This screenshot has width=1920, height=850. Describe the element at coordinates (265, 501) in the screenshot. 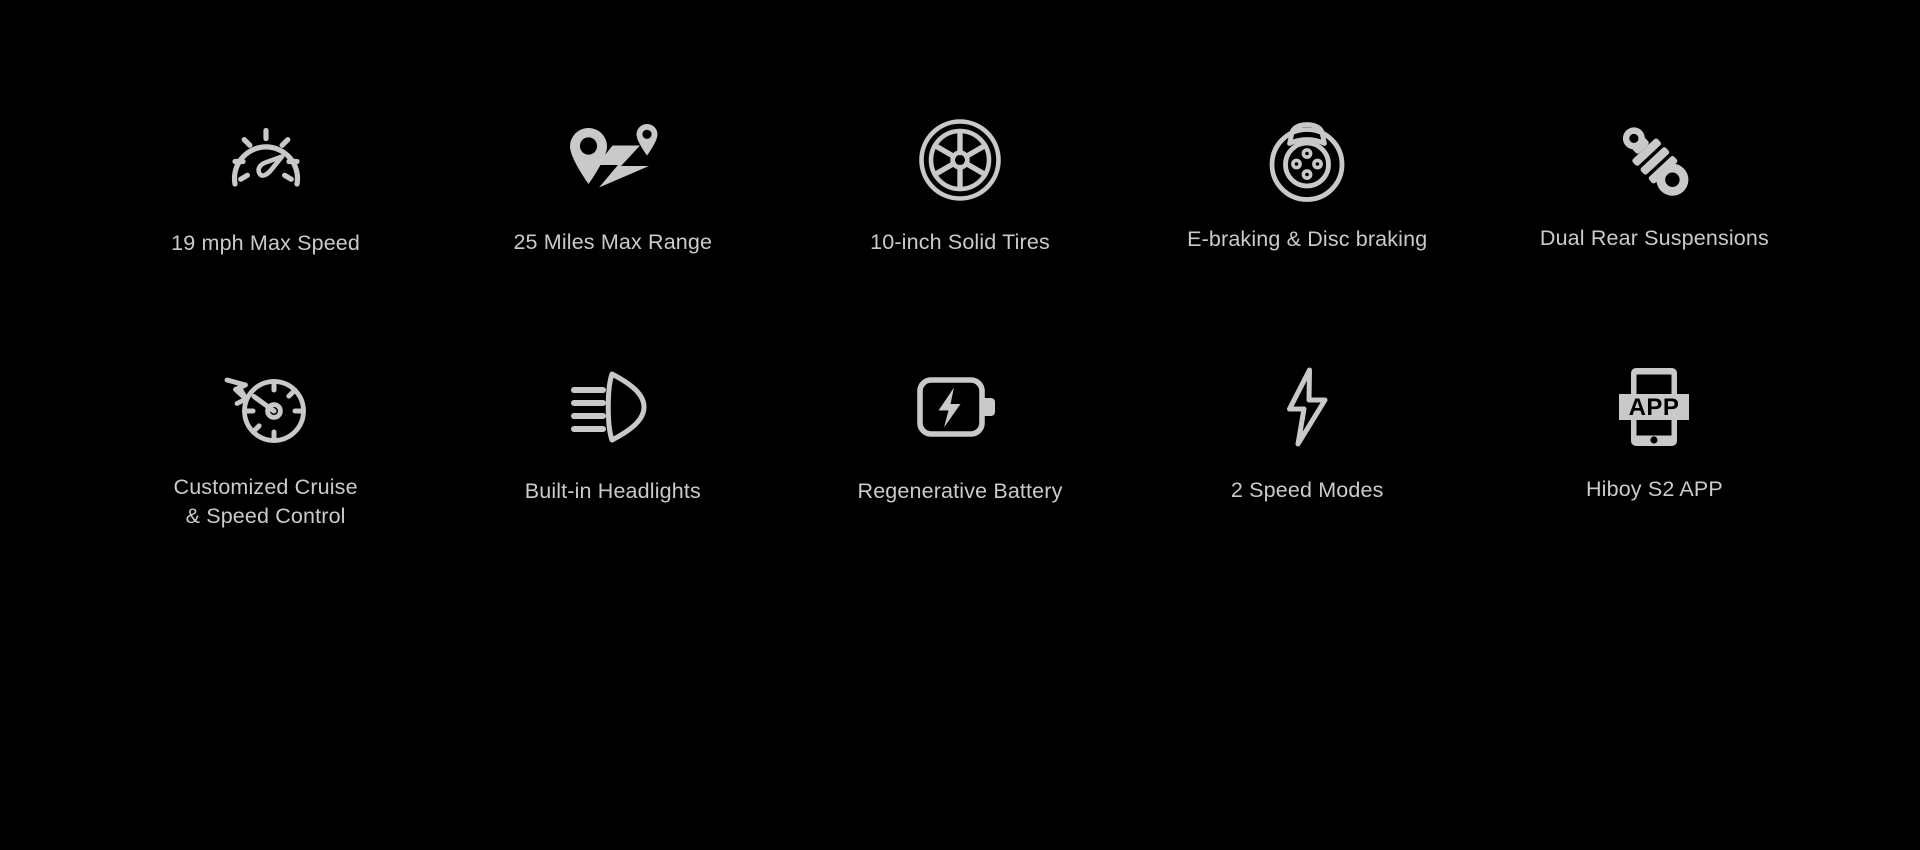

I see `feature-label: Customized Cruise & Speed Control` at that location.